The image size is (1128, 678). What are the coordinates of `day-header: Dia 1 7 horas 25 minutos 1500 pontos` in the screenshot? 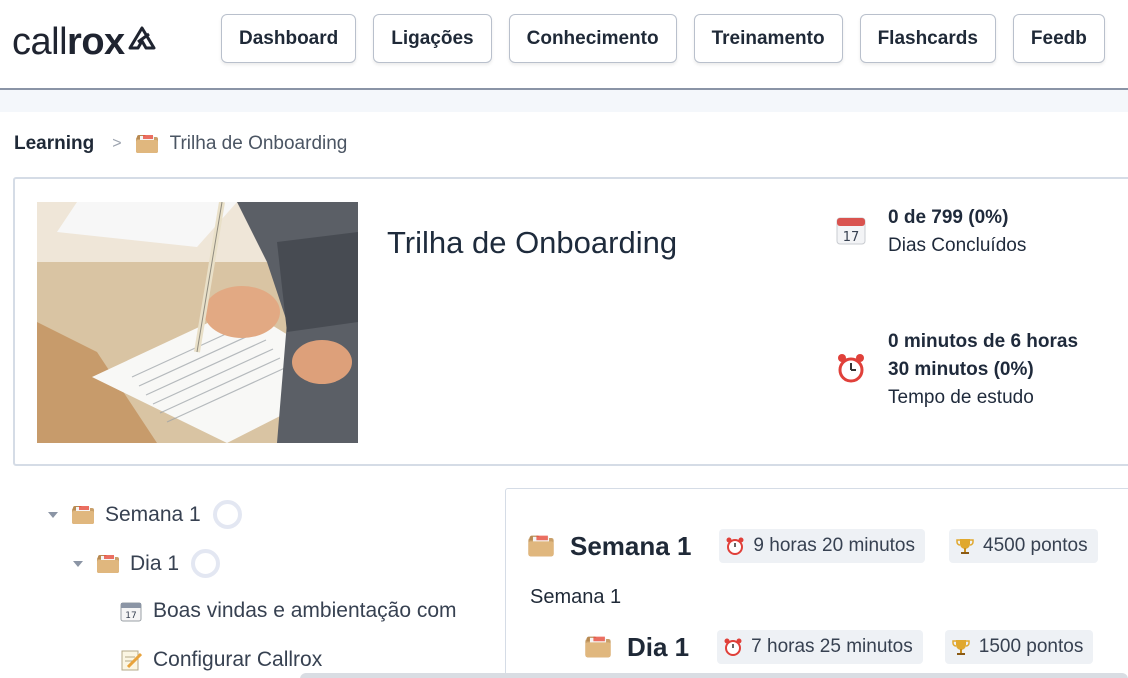 It's located at (839, 647).